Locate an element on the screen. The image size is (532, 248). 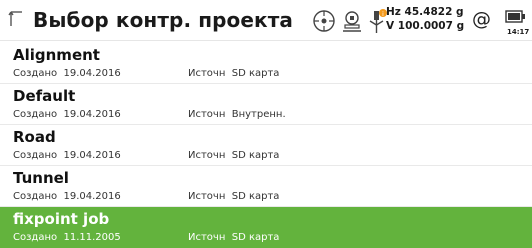
clock: 14:17 is located at coordinates (518, 32).